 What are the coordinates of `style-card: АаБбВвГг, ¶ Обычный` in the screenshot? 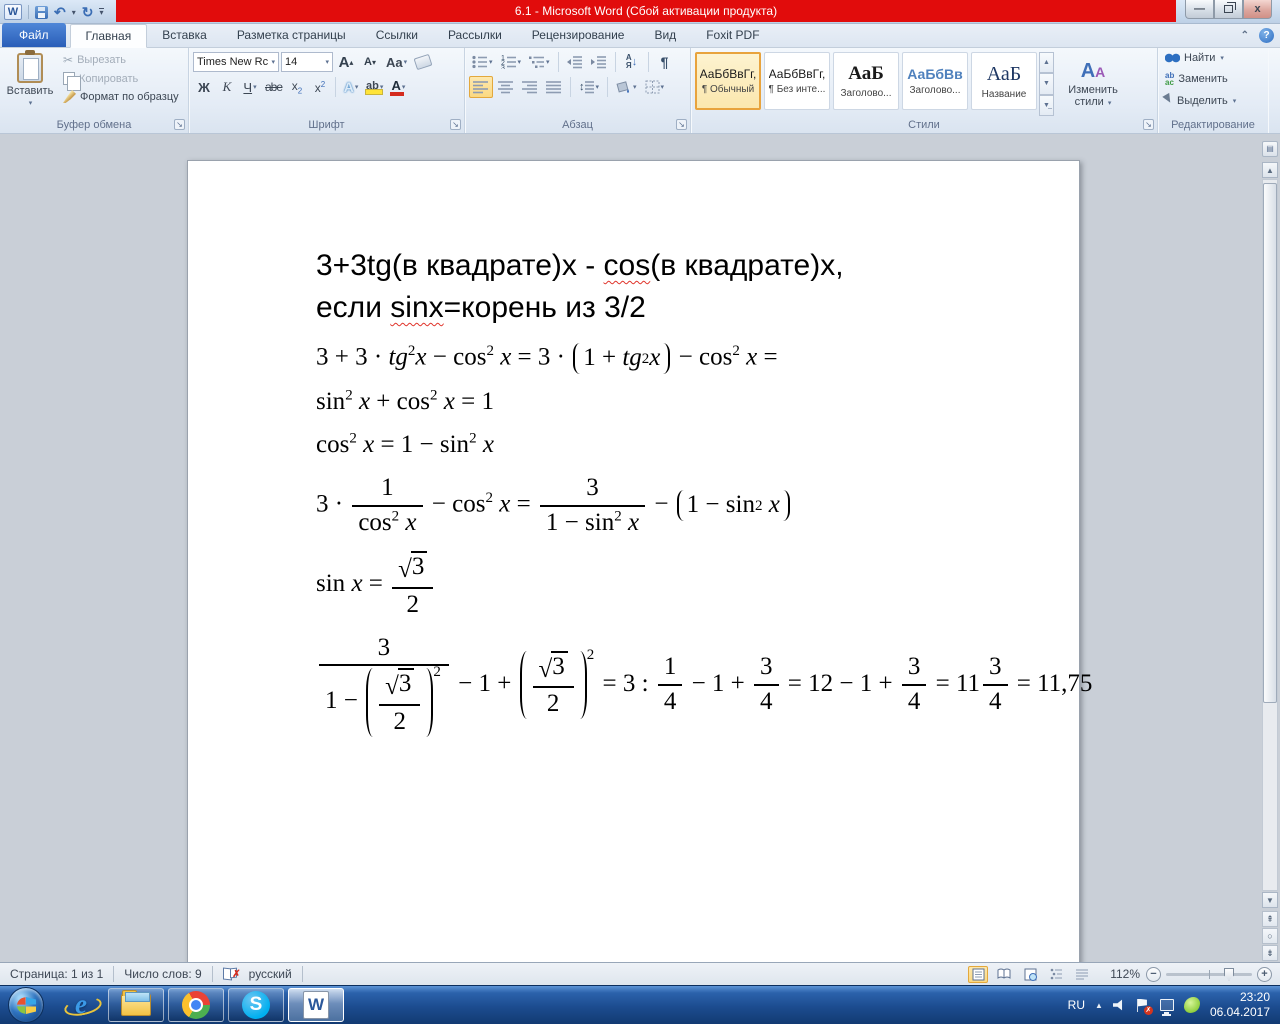 It's located at (728, 81).